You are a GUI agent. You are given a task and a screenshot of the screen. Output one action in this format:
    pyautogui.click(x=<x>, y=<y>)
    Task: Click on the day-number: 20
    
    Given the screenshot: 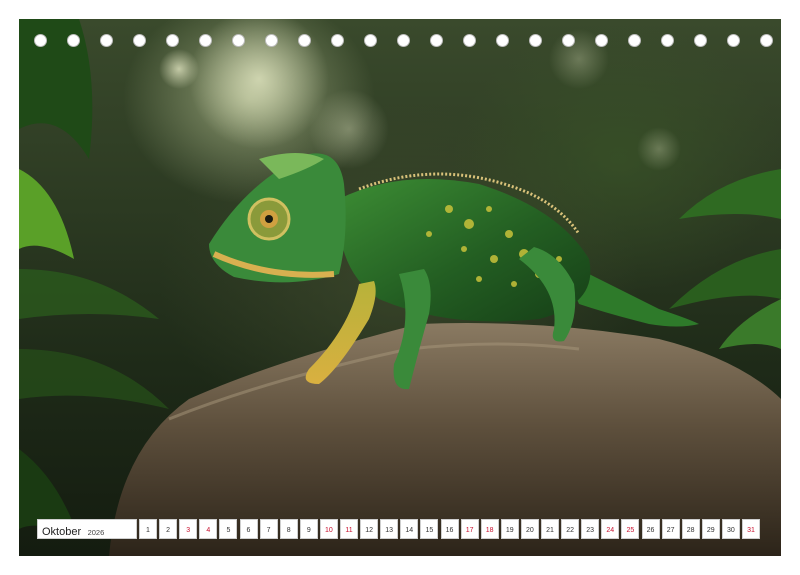 What is the action you would take?
    pyautogui.click(x=529, y=530)
    